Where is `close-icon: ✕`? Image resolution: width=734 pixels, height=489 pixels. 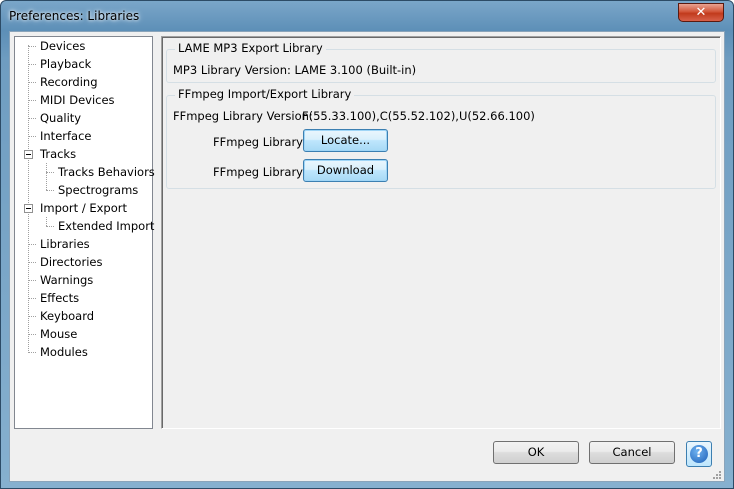 close-icon: ✕ is located at coordinates (701, 12).